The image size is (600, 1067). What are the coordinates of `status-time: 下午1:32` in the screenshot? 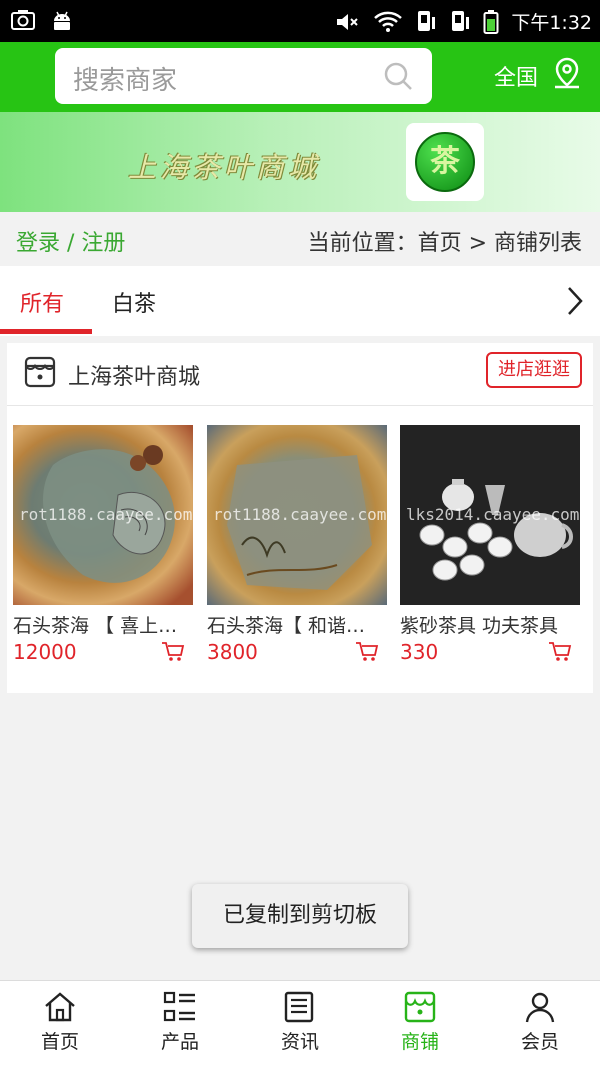 It's located at (551, 23).